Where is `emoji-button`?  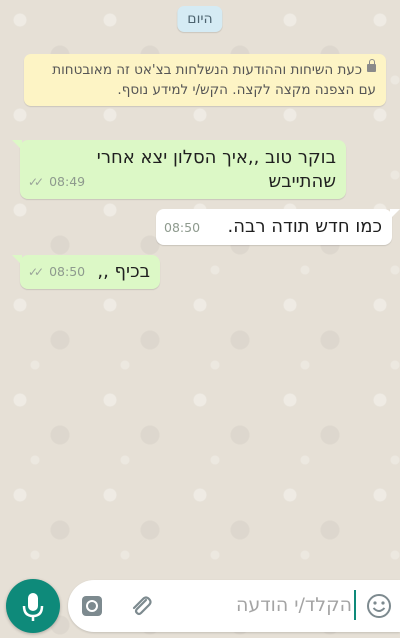 emoji-button is located at coordinates (379, 606).